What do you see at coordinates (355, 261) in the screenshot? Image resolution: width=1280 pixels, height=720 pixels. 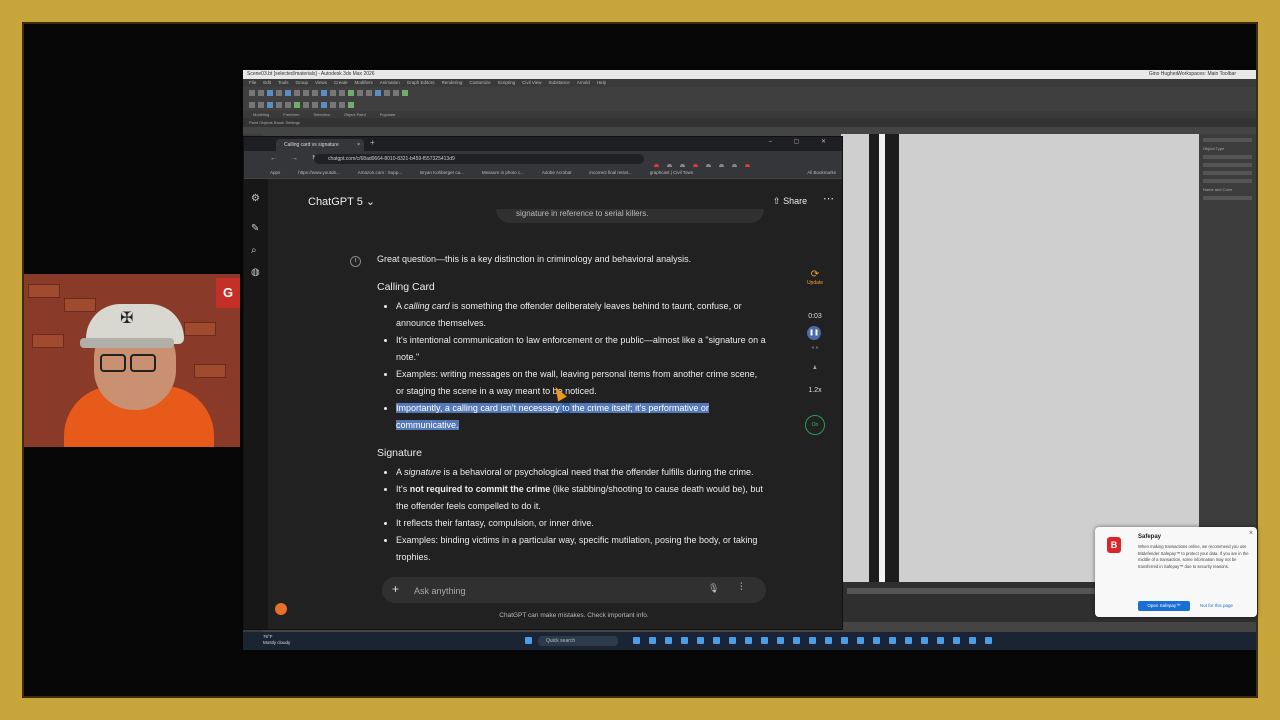 I see `read-aloud-icon: ǁ` at bounding box center [355, 261].